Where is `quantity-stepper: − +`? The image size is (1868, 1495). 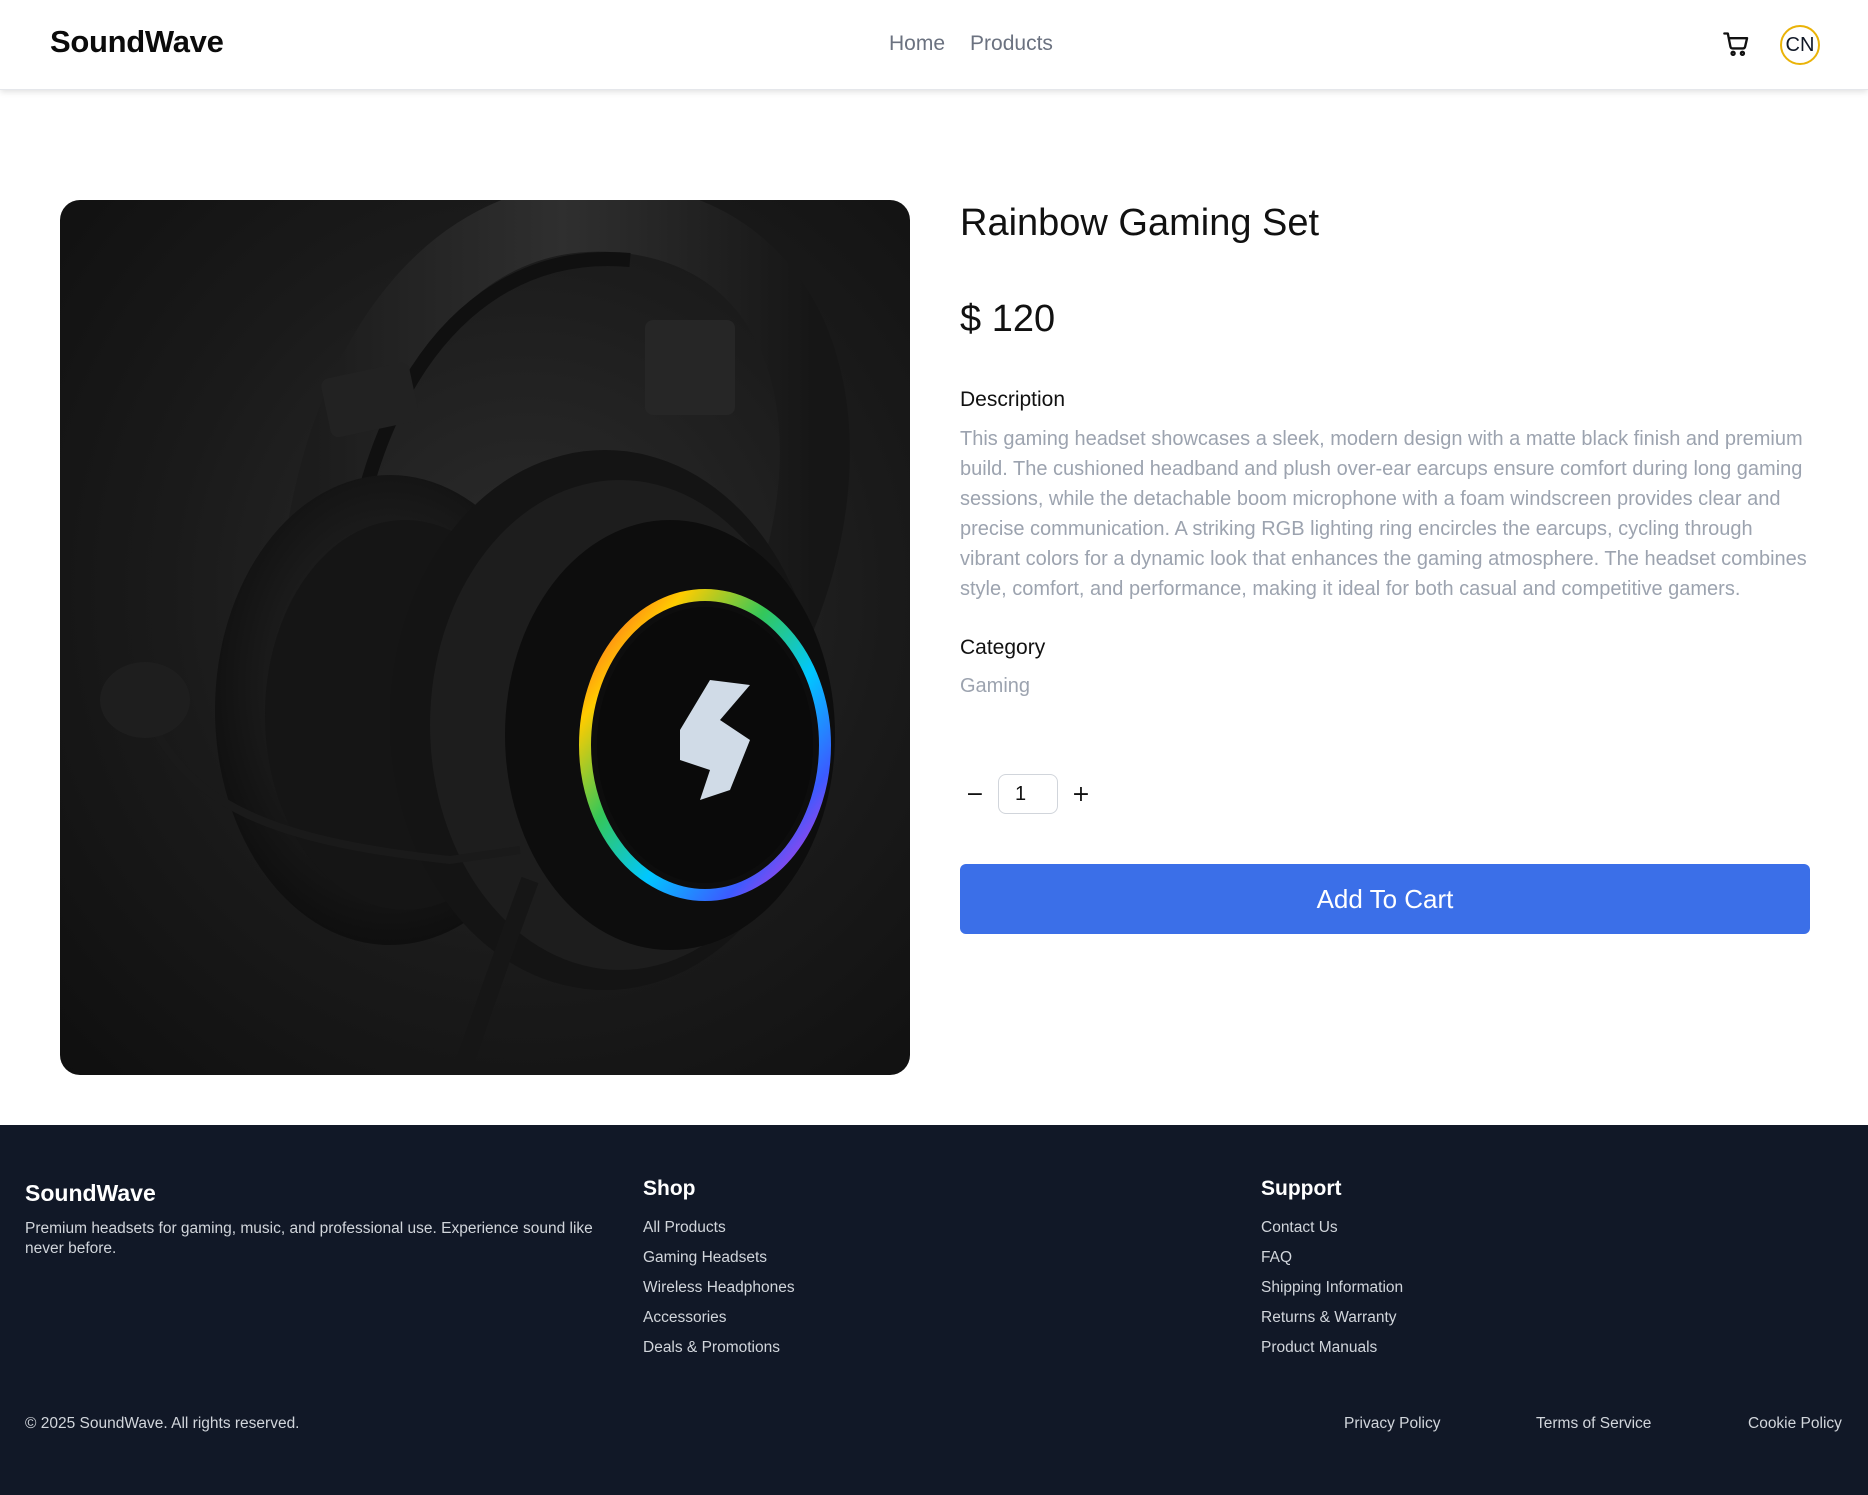
quantity-stepper: − + is located at coordinates (1385, 794).